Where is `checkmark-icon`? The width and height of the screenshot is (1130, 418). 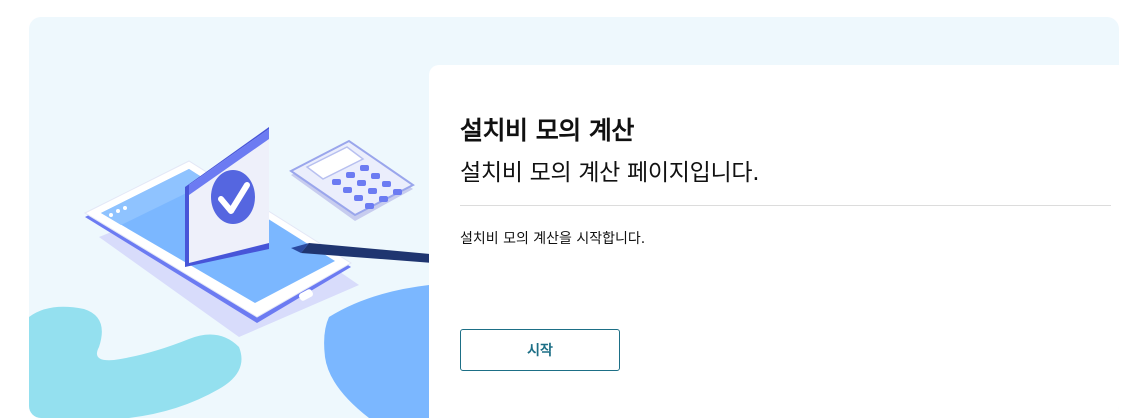 checkmark-icon is located at coordinates (233, 197).